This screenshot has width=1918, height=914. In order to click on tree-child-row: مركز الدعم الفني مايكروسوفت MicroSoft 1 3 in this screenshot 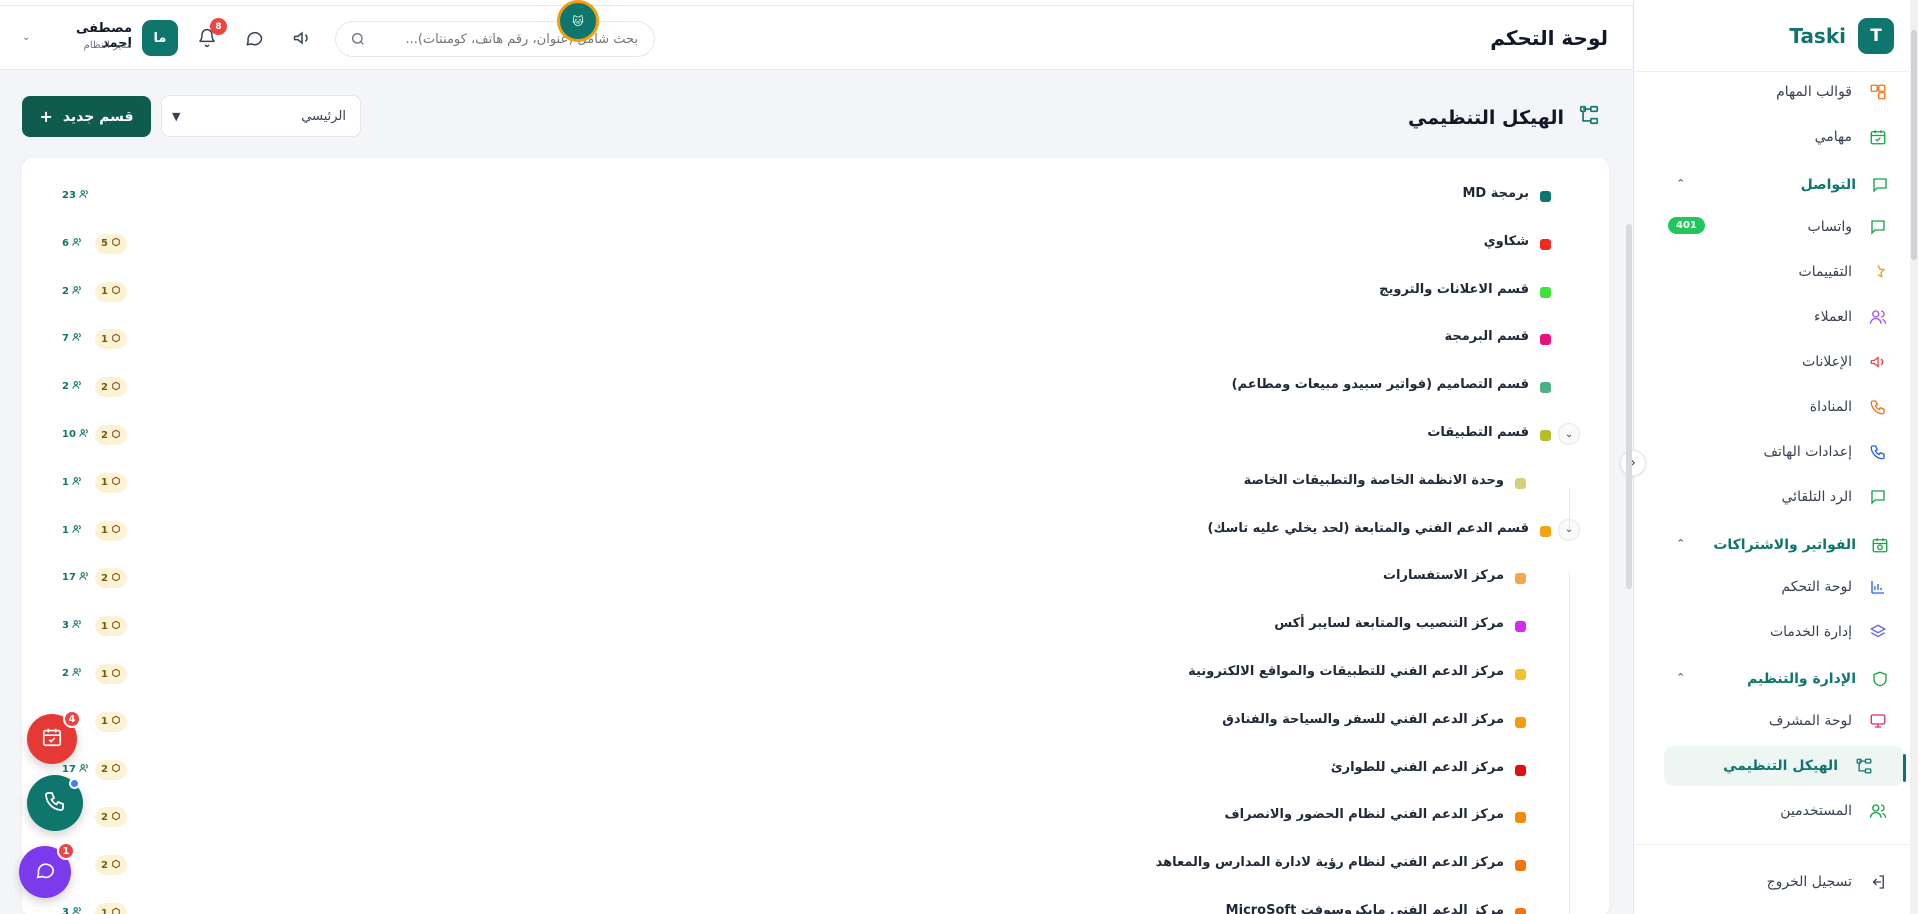, I will do `click(815, 903)`.